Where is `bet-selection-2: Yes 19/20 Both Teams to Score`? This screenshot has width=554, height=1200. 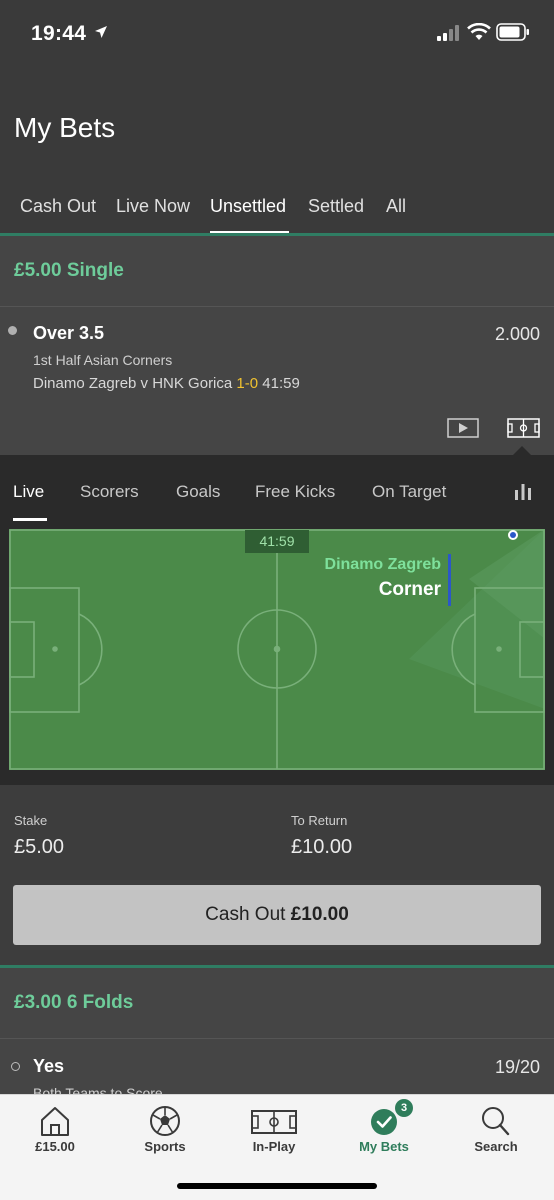 bet-selection-2: Yes 19/20 Both Teams to Score is located at coordinates (277, 1067).